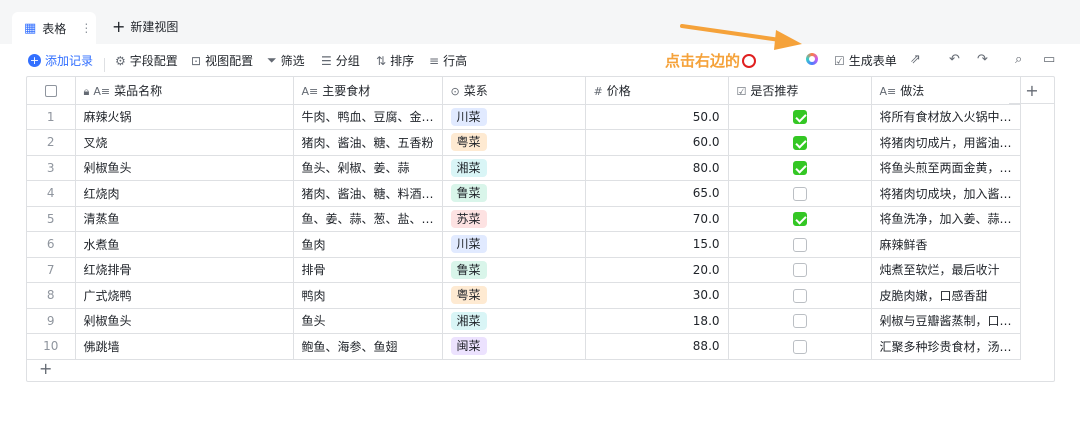 This screenshot has height=442, width=1080. I want to click on cell-ingredients: 鱼肉, so click(368, 244).